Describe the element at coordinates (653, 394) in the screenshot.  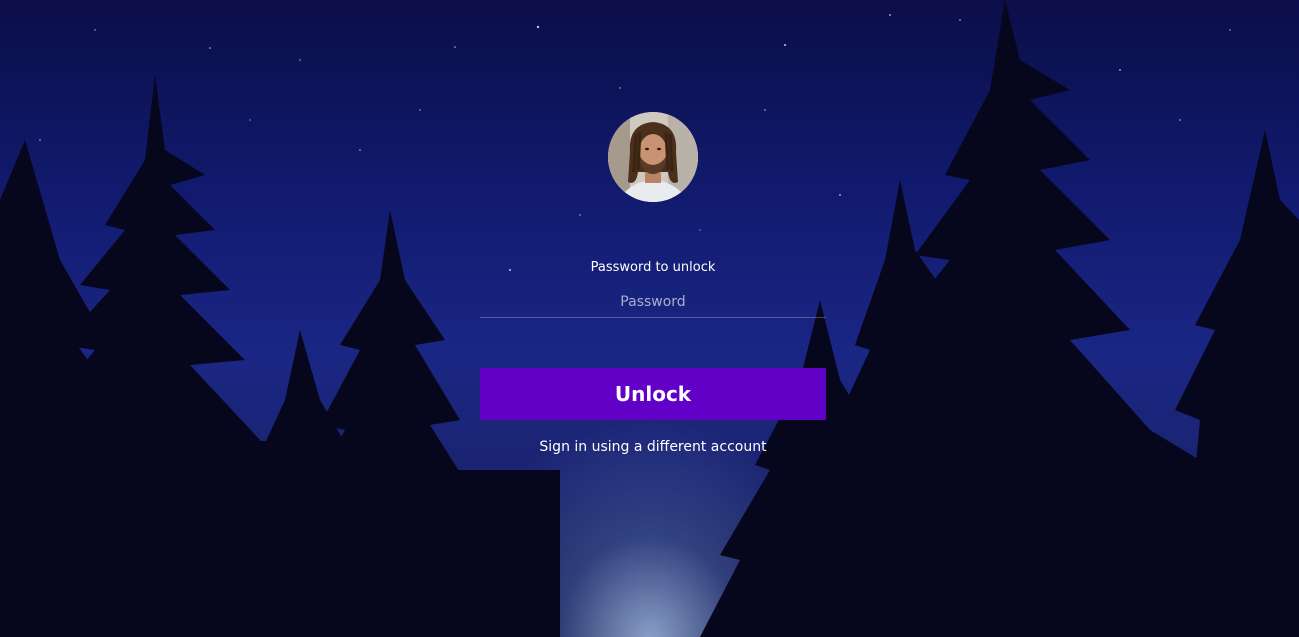
I see `unlock-button: Unlock` at that location.